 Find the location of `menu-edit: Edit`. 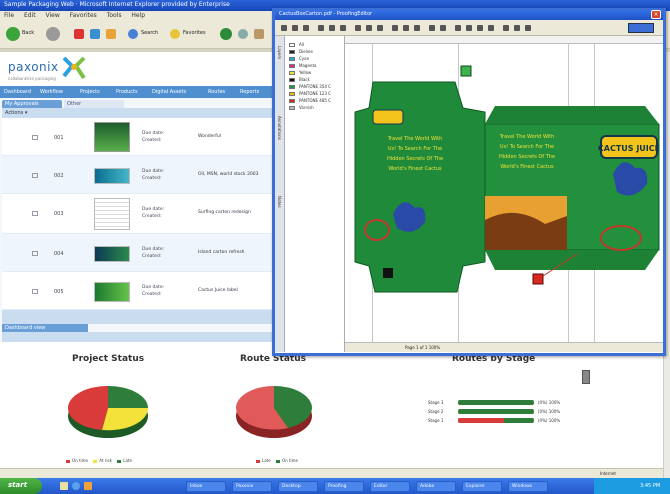

menu-edit: Edit is located at coordinates (30, 15).